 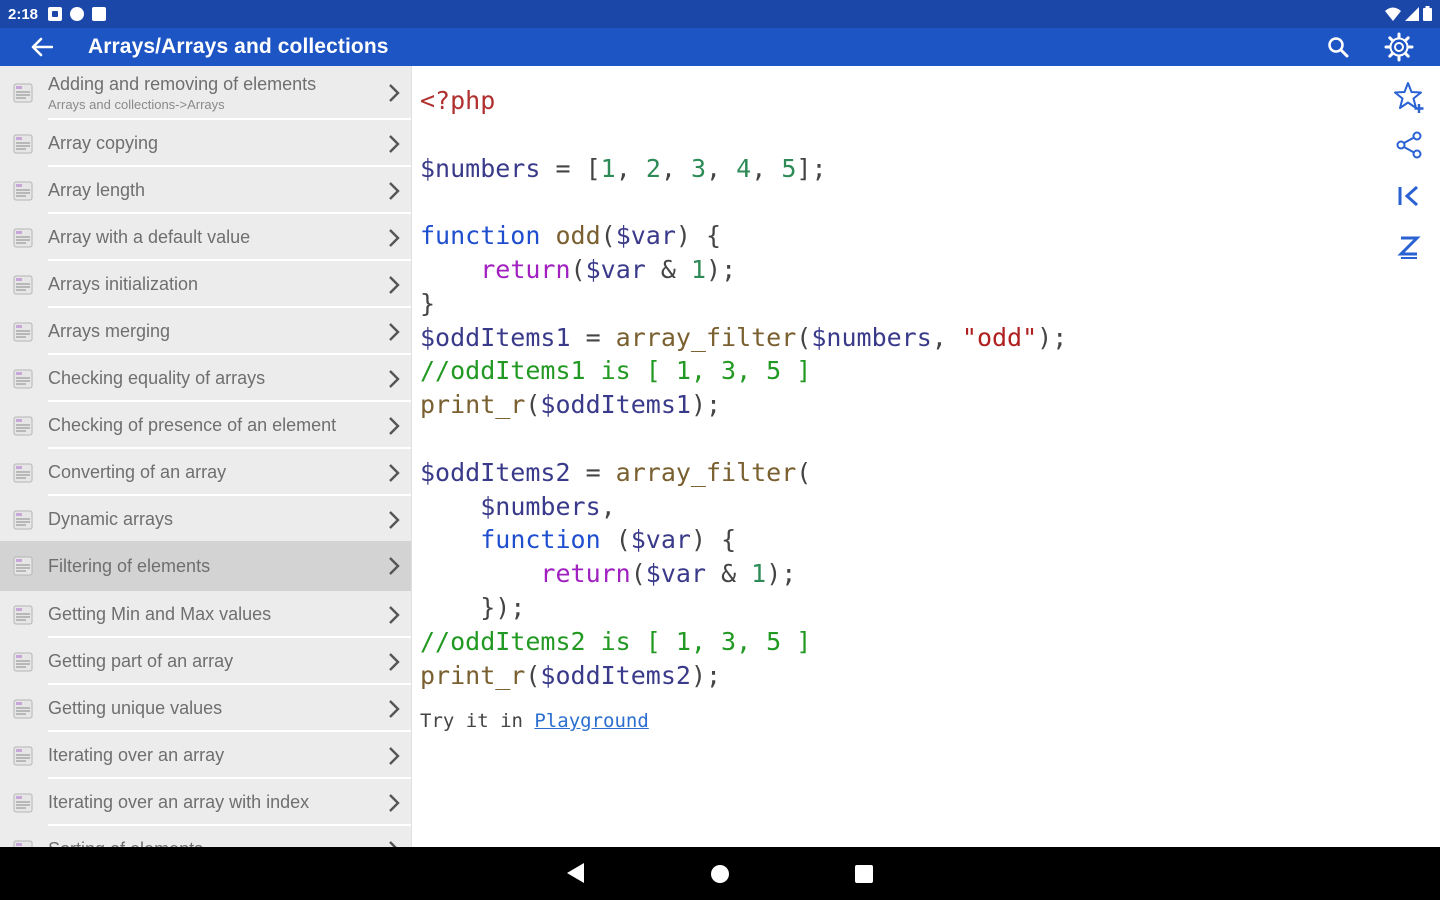 What do you see at coordinates (706, 337) in the screenshot?
I see `code-token: array_filter` at bounding box center [706, 337].